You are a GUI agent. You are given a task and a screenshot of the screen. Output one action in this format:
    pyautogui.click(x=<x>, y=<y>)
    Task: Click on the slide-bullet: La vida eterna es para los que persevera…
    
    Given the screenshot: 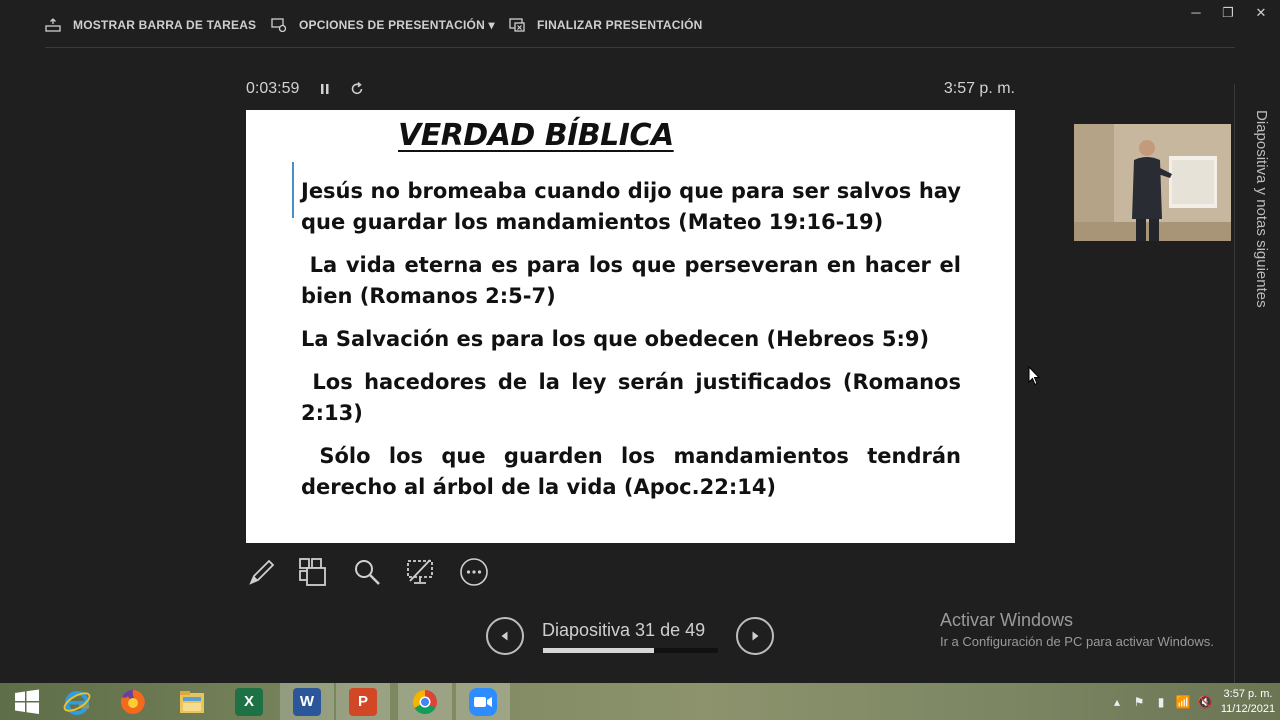 What is the action you would take?
    pyautogui.click(x=631, y=280)
    